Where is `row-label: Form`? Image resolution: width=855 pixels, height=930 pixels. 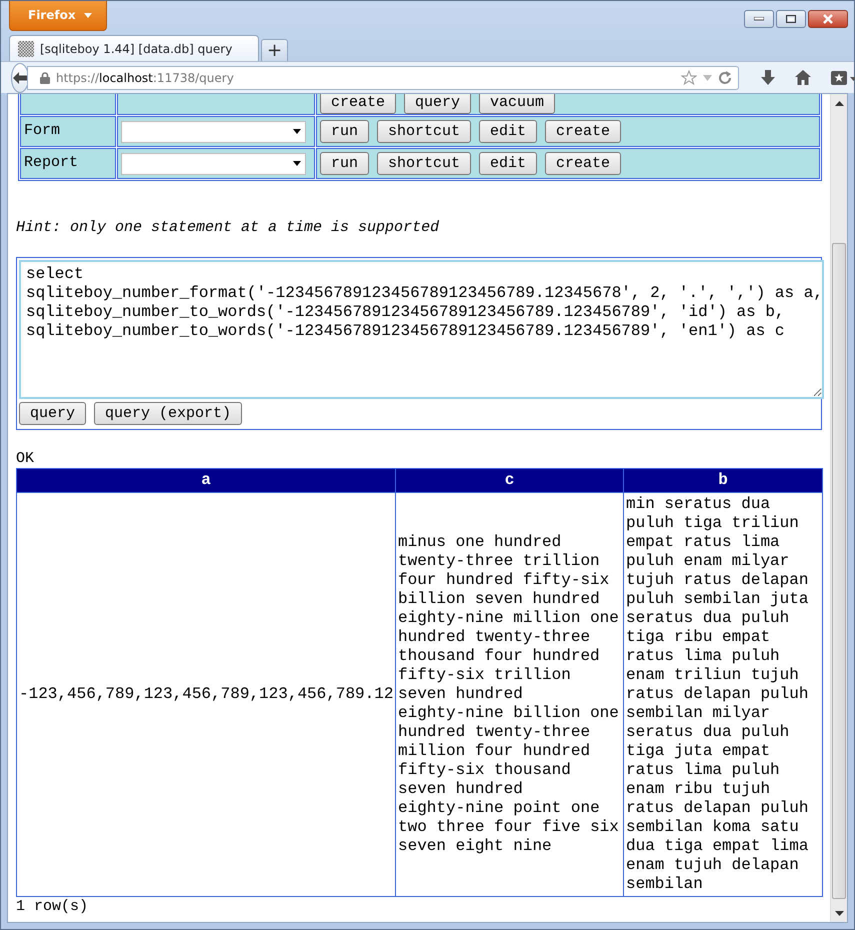 row-label: Form is located at coordinates (42, 131).